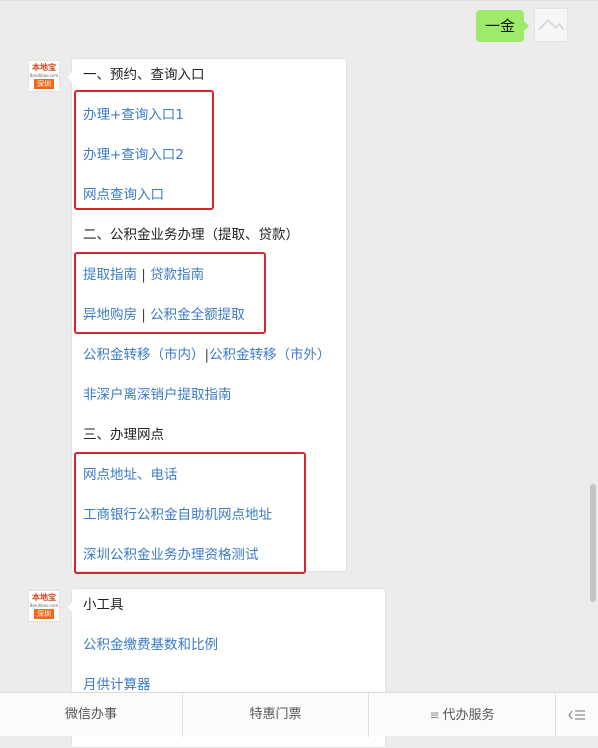 This screenshot has width=598, height=748. I want to click on keyboard-toggle-button, so click(577, 715).